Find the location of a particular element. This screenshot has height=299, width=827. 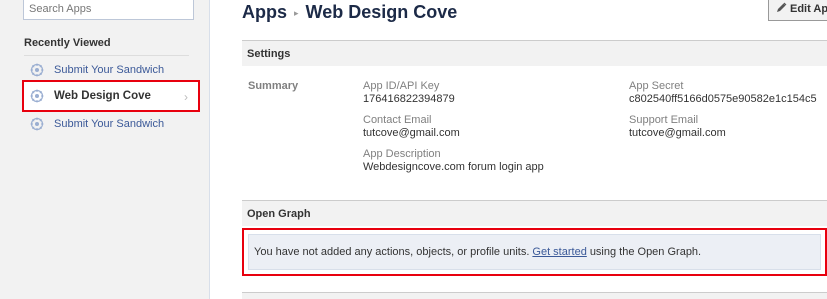

support-email-value: tutcove@gmail.com is located at coordinates (677, 133).